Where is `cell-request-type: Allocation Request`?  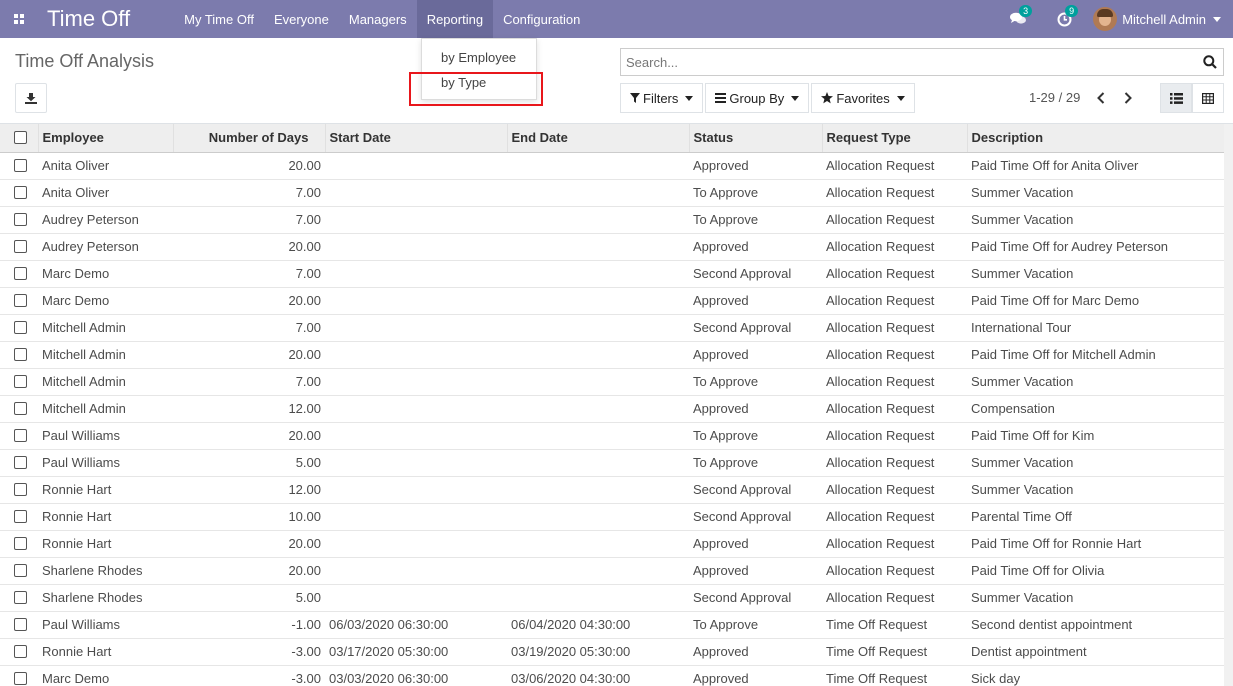 cell-request-type: Allocation Request is located at coordinates (894, 516).